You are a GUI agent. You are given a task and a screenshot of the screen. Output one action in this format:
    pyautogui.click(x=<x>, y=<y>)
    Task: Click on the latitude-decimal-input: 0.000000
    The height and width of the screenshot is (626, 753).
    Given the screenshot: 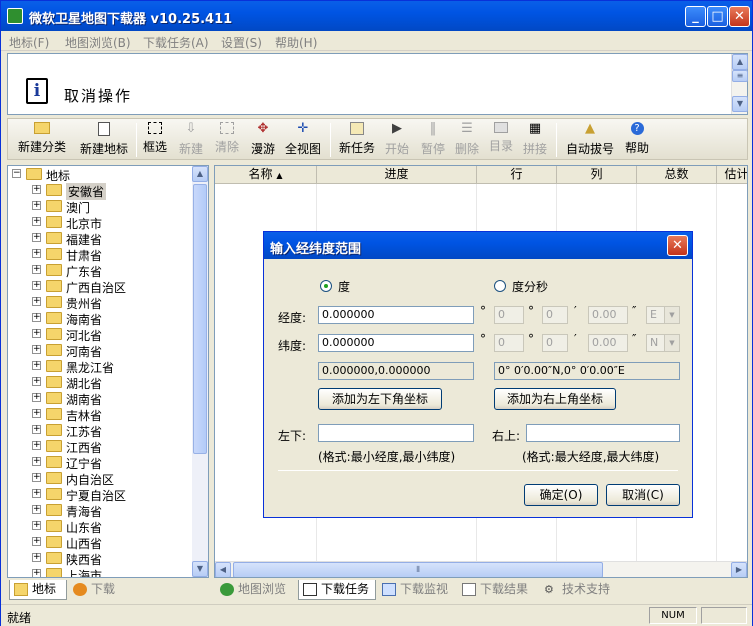 What is the action you would take?
    pyautogui.click(x=396, y=343)
    